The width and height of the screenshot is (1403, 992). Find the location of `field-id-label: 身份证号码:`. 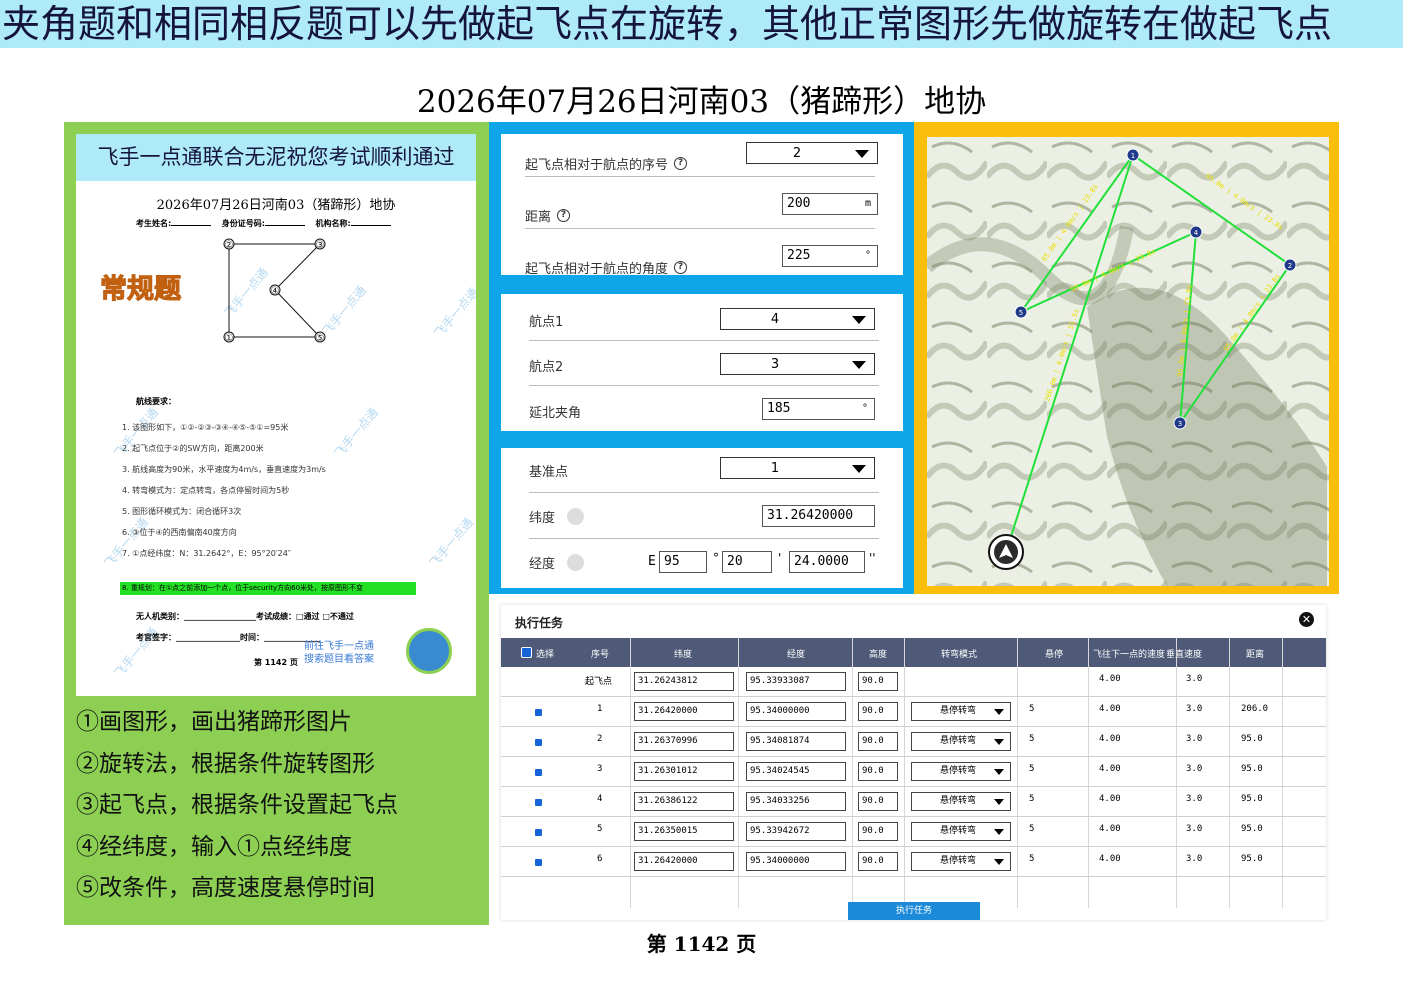

field-id-label: 身份证号码: is located at coordinates (243, 223).